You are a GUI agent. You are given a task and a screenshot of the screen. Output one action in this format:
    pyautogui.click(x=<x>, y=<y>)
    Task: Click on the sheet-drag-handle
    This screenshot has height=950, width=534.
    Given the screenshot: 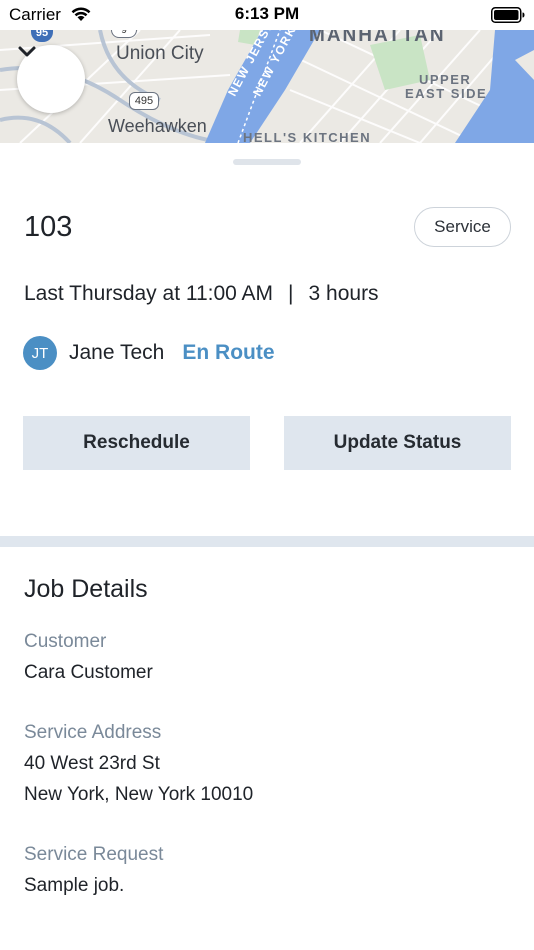 What is the action you would take?
    pyautogui.click(x=267, y=162)
    